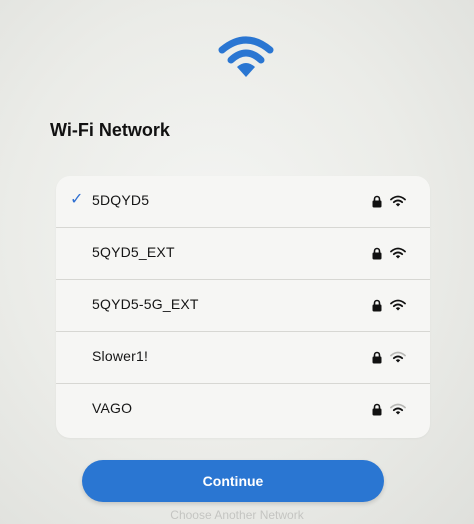 Image resolution: width=474 pixels, height=524 pixels. What do you see at coordinates (243, 358) in the screenshot?
I see `network-row: Slower1!` at bounding box center [243, 358].